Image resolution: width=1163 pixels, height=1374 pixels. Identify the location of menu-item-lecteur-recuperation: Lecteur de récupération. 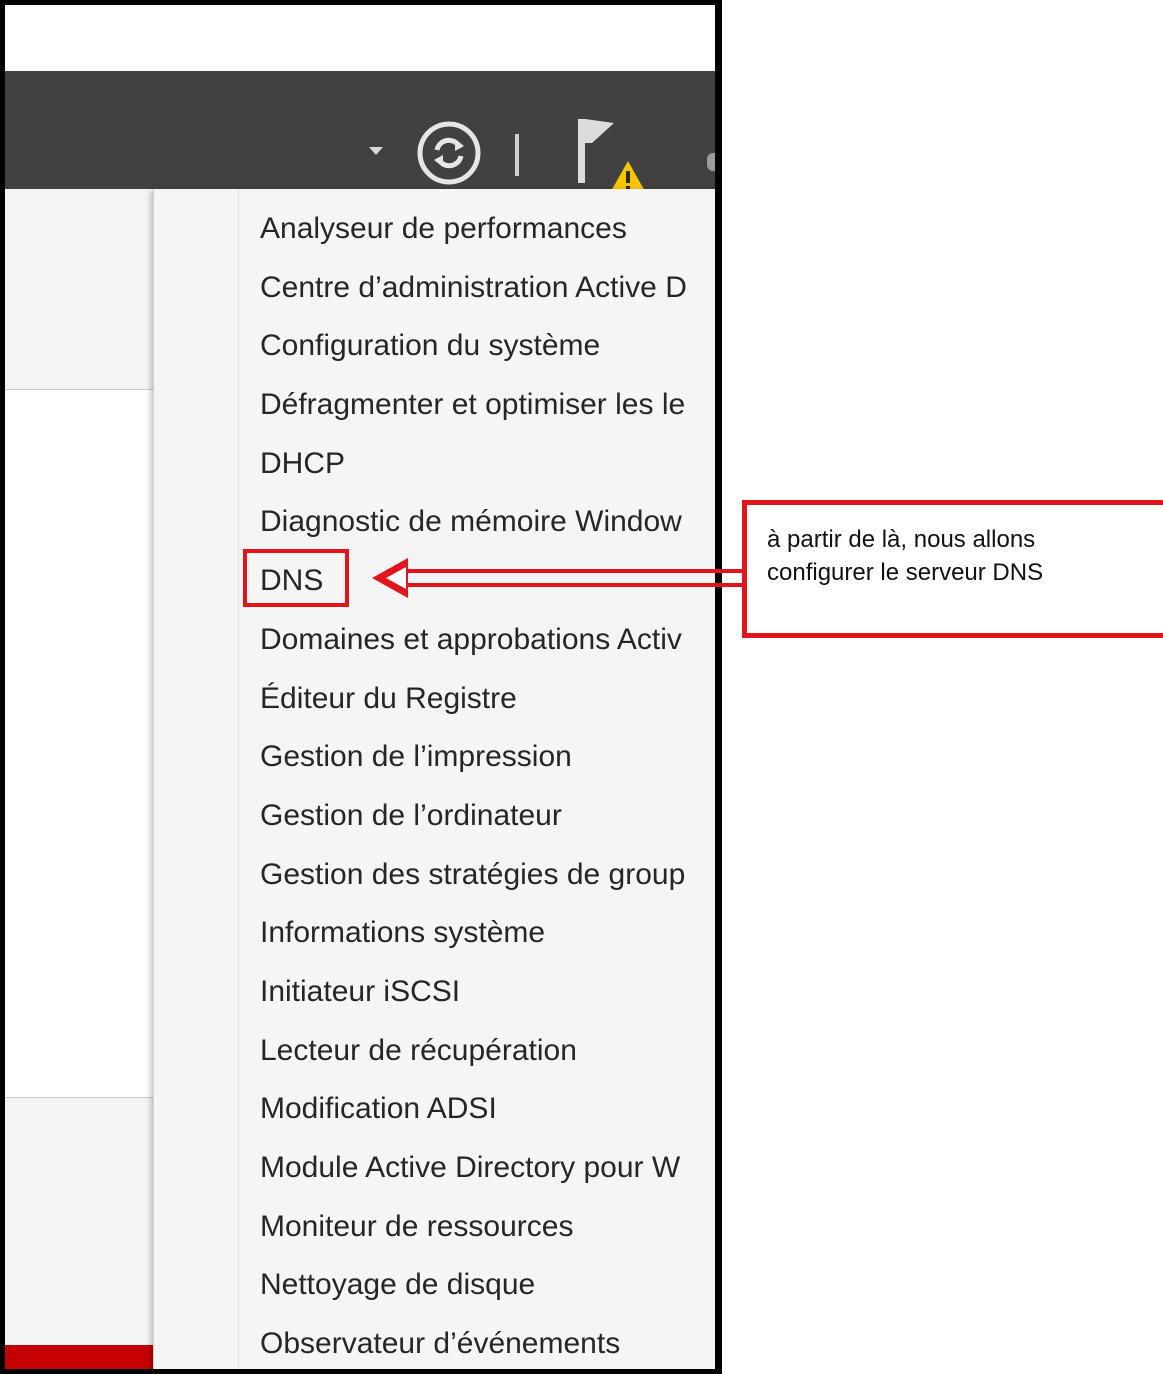
(473, 1056).